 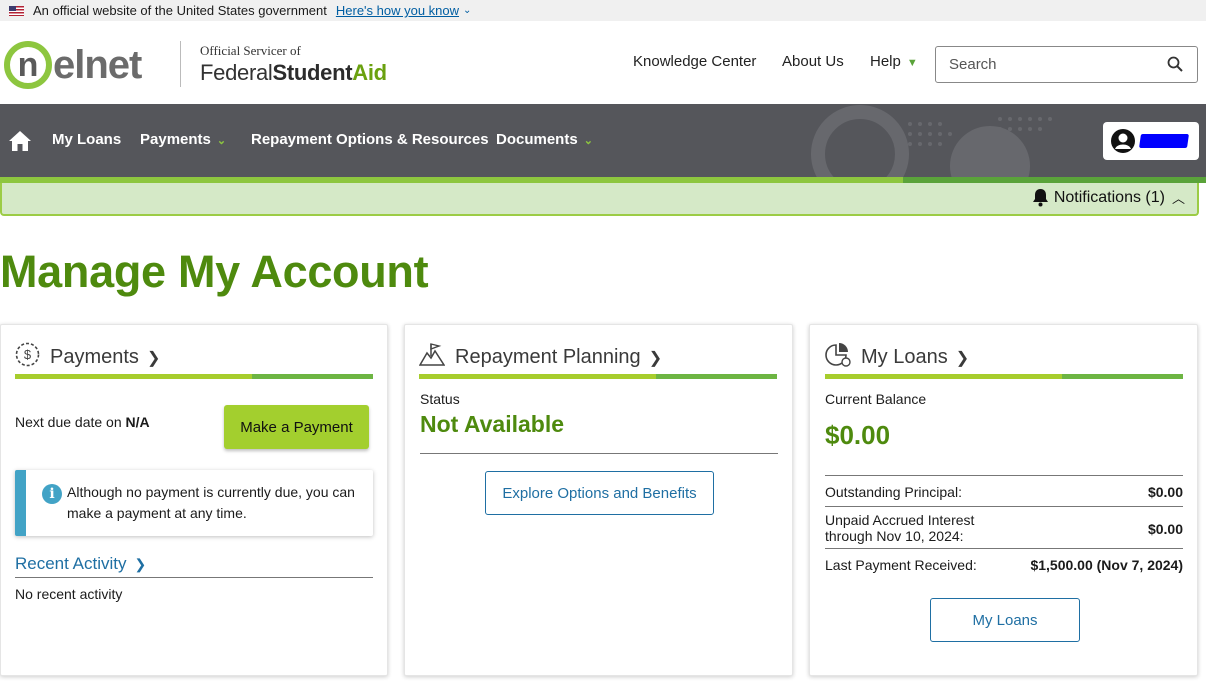 What do you see at coordinates (28, 65) in the screenshot?
I see `logo-n-mark: n` at bounding box center [28, 65].